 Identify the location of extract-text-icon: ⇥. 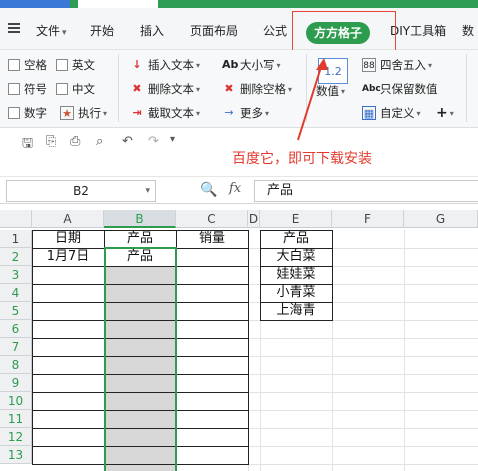
(137, 112).